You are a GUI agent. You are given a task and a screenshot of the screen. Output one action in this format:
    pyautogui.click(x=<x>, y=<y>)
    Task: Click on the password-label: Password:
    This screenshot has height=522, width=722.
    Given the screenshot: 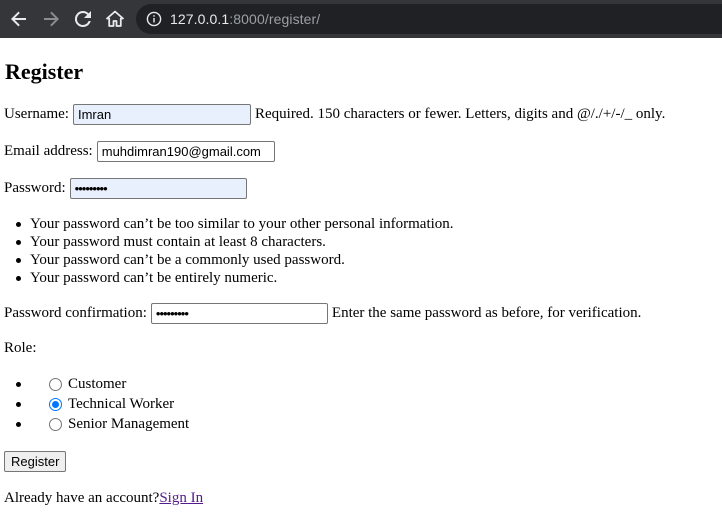 What is the action you would take?
    pyautogui.click(x=35, y=188)
    